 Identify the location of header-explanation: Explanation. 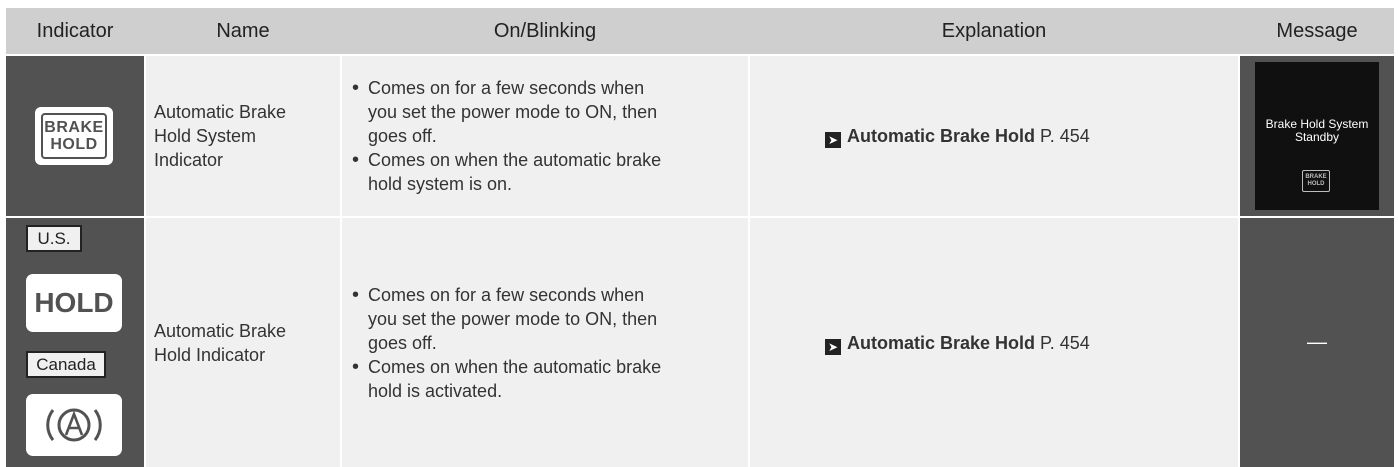
(994, 31).